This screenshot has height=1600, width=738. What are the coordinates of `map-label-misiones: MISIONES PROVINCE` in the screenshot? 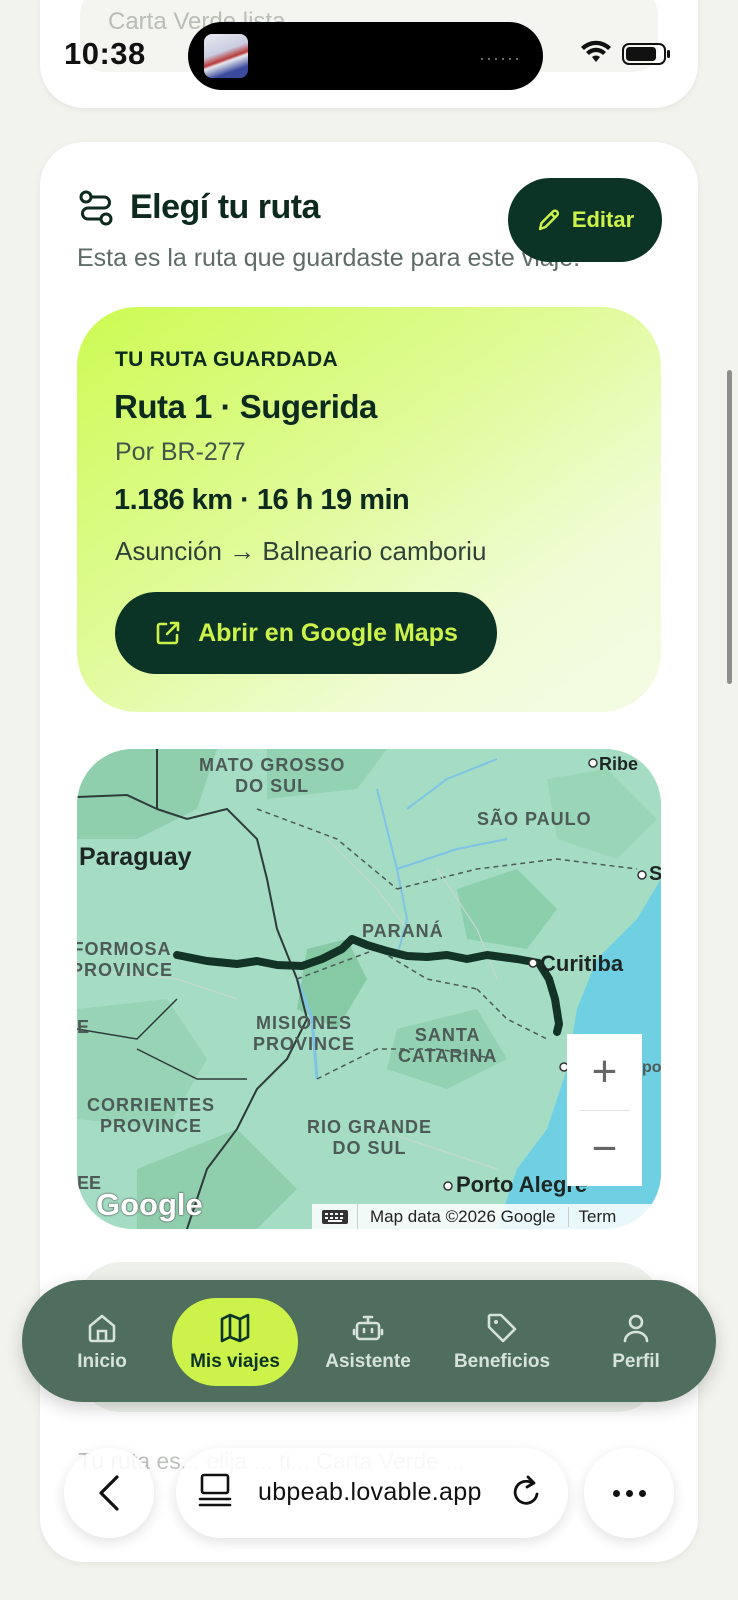 It's located at (304, 1033).